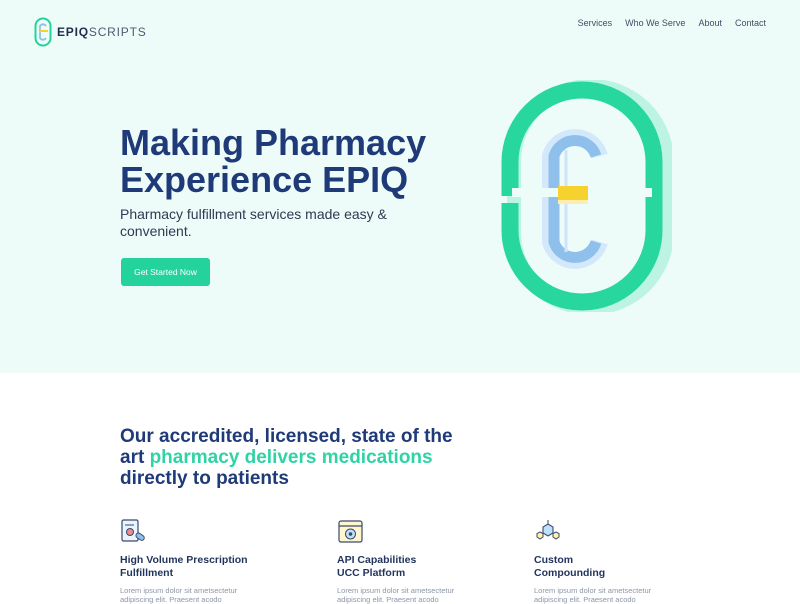 The height and width of the screenshot is (604, 800). I want to click on nav-about: About, so click(710, 23).